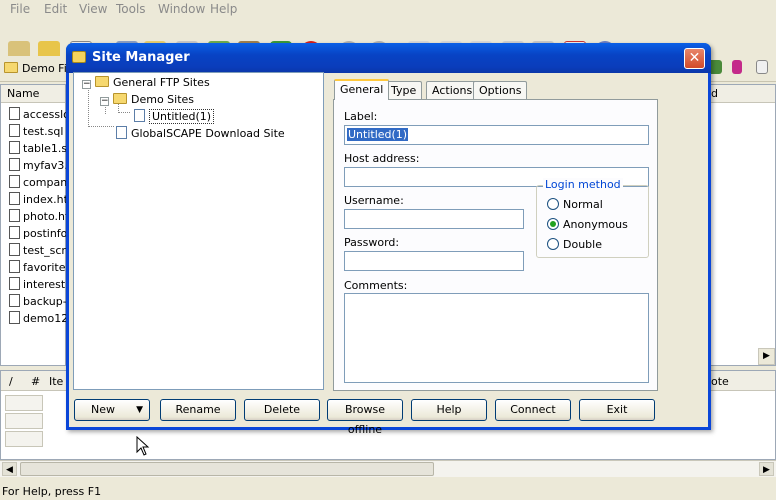 The image size is (776, 500). Describe the element at coordinates (33, 94) in the screenshot. I see `column-header-name: Name` at that location.